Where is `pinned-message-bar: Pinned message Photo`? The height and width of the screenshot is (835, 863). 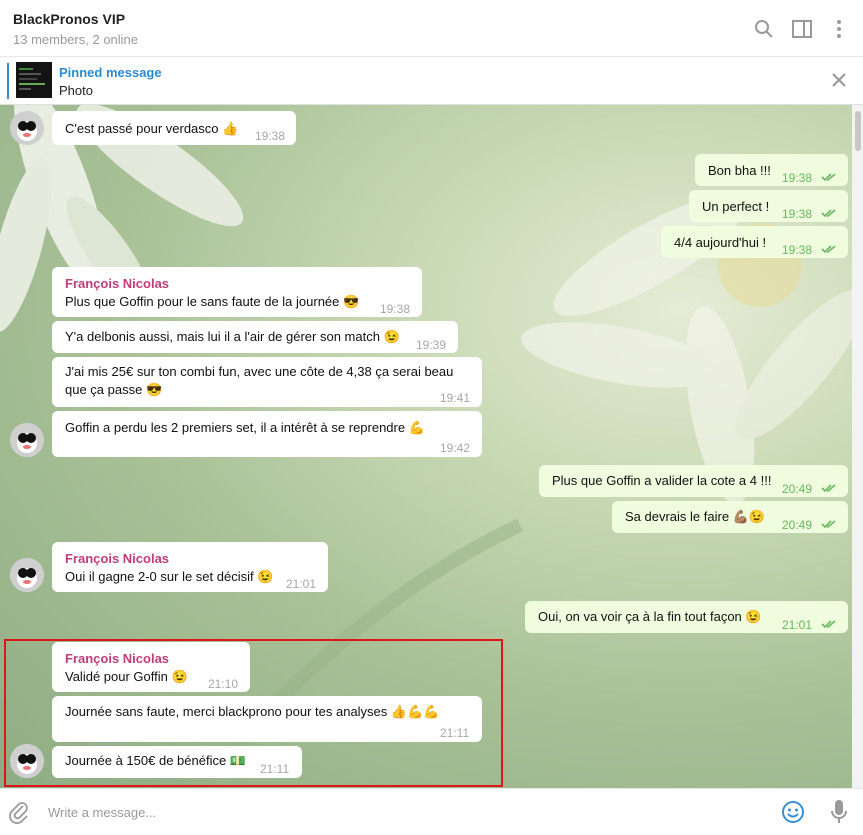
pinned-message-bar: Pinned message Photo is located at coordinates (431, 81).